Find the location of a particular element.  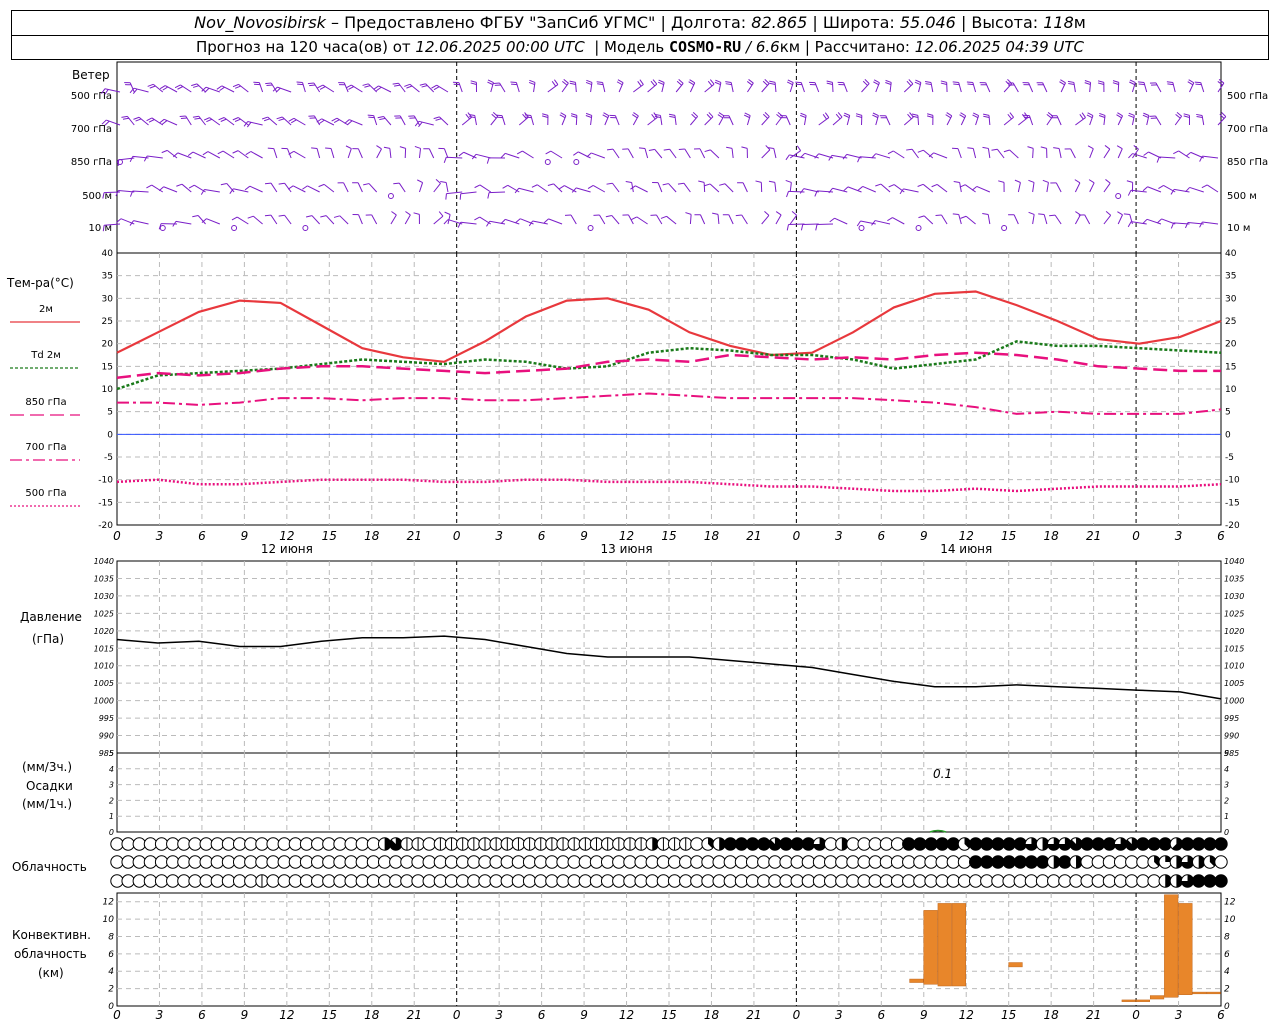

wind-title: Ветер is located at coordinates (91, 75).